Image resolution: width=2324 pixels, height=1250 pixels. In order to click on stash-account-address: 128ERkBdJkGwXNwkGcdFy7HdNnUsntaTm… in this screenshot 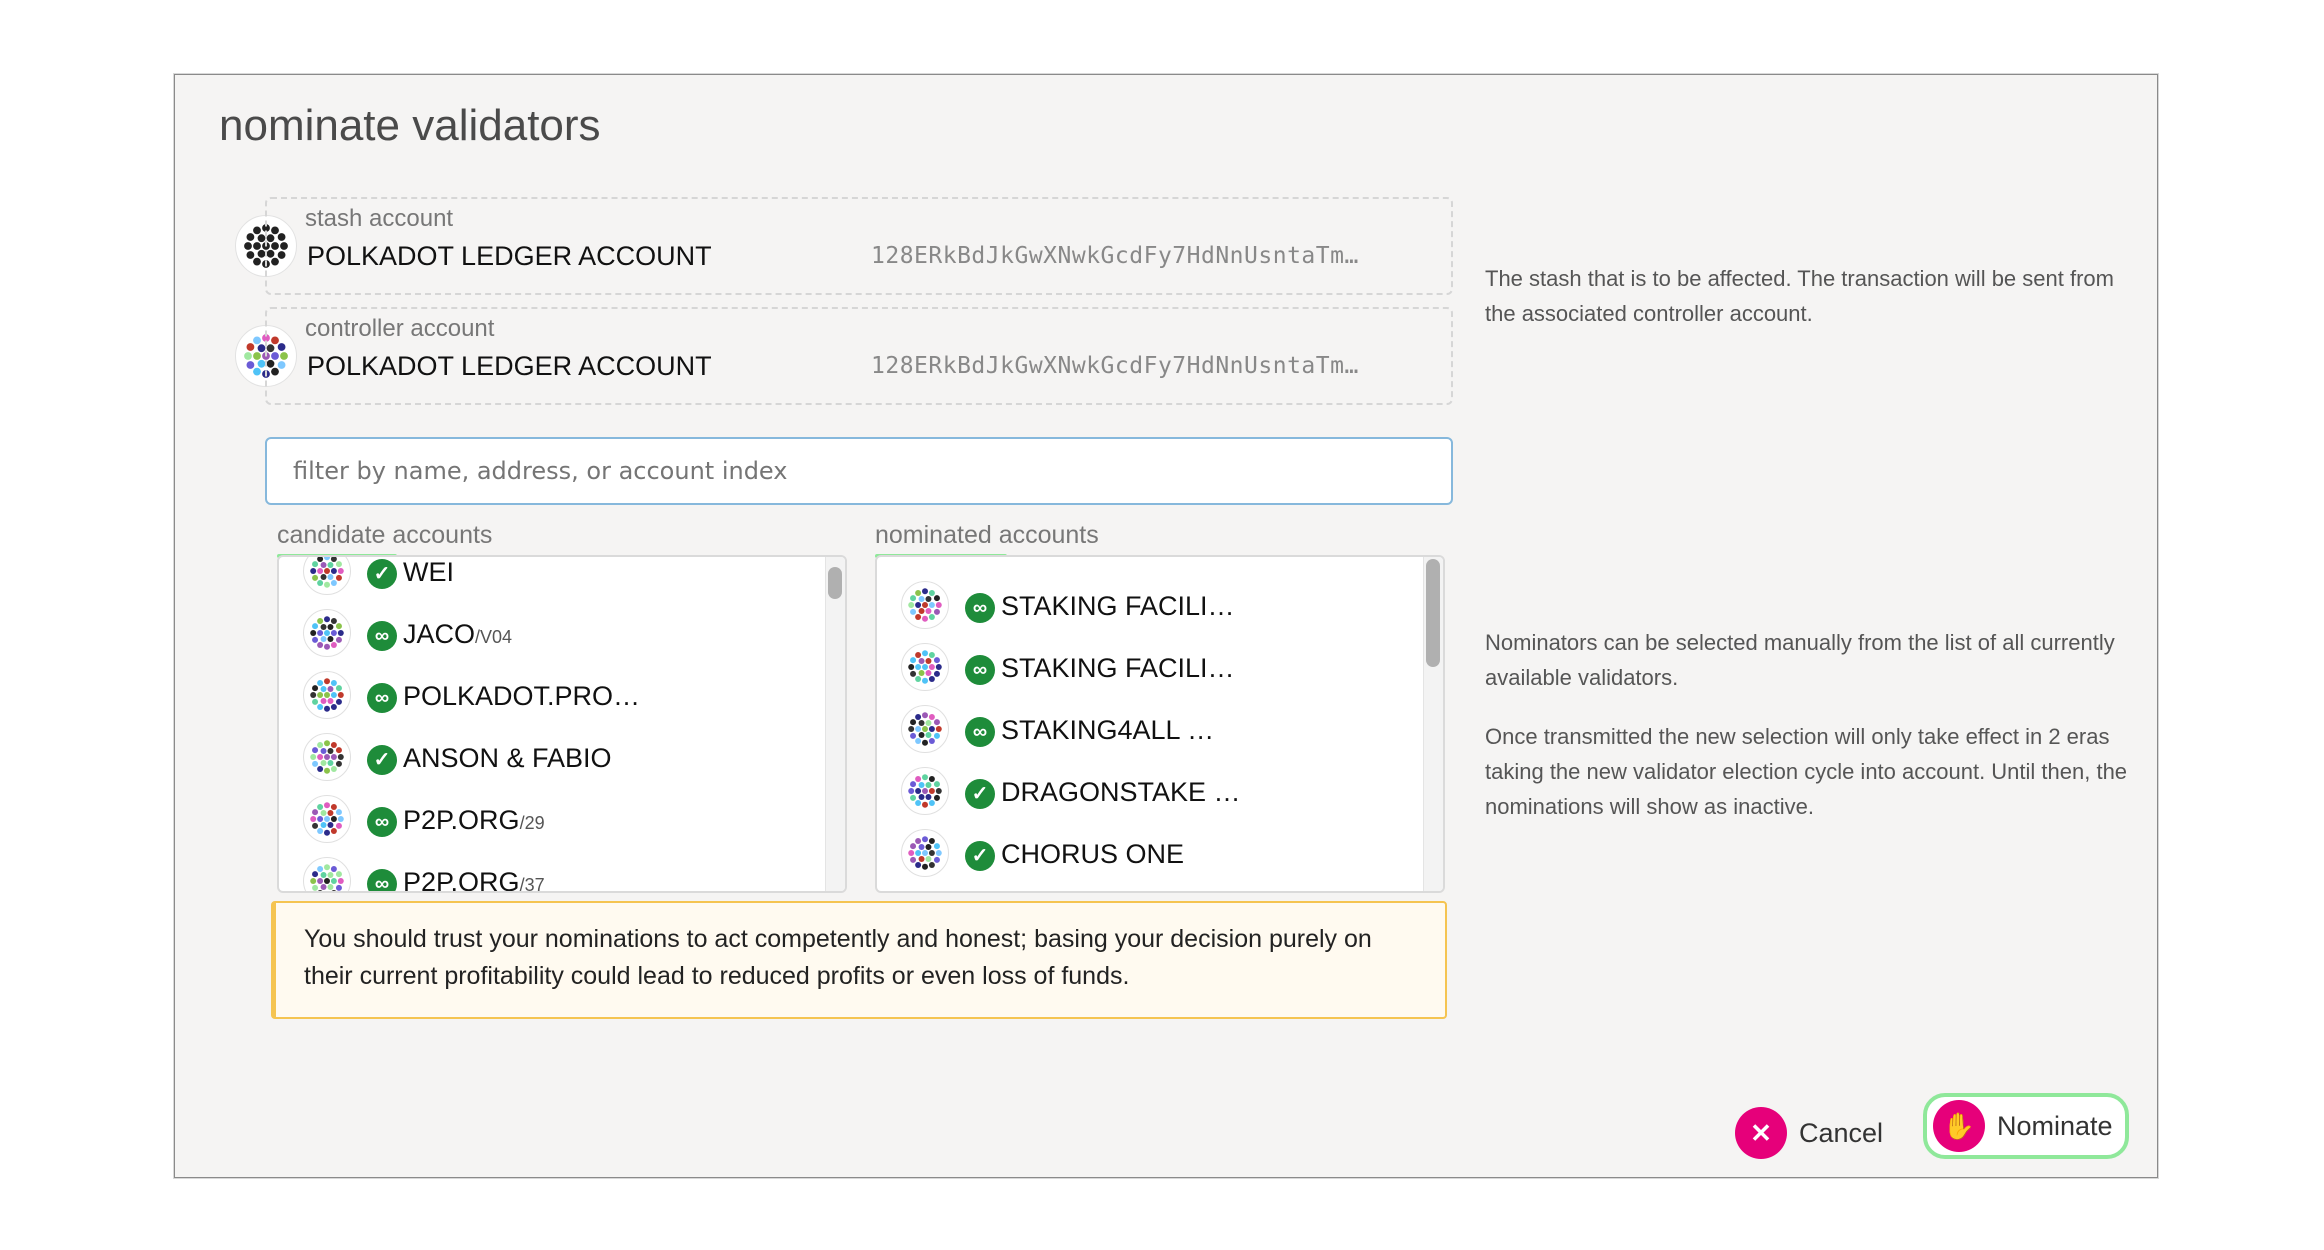, I will do `click(1115, 256)`.